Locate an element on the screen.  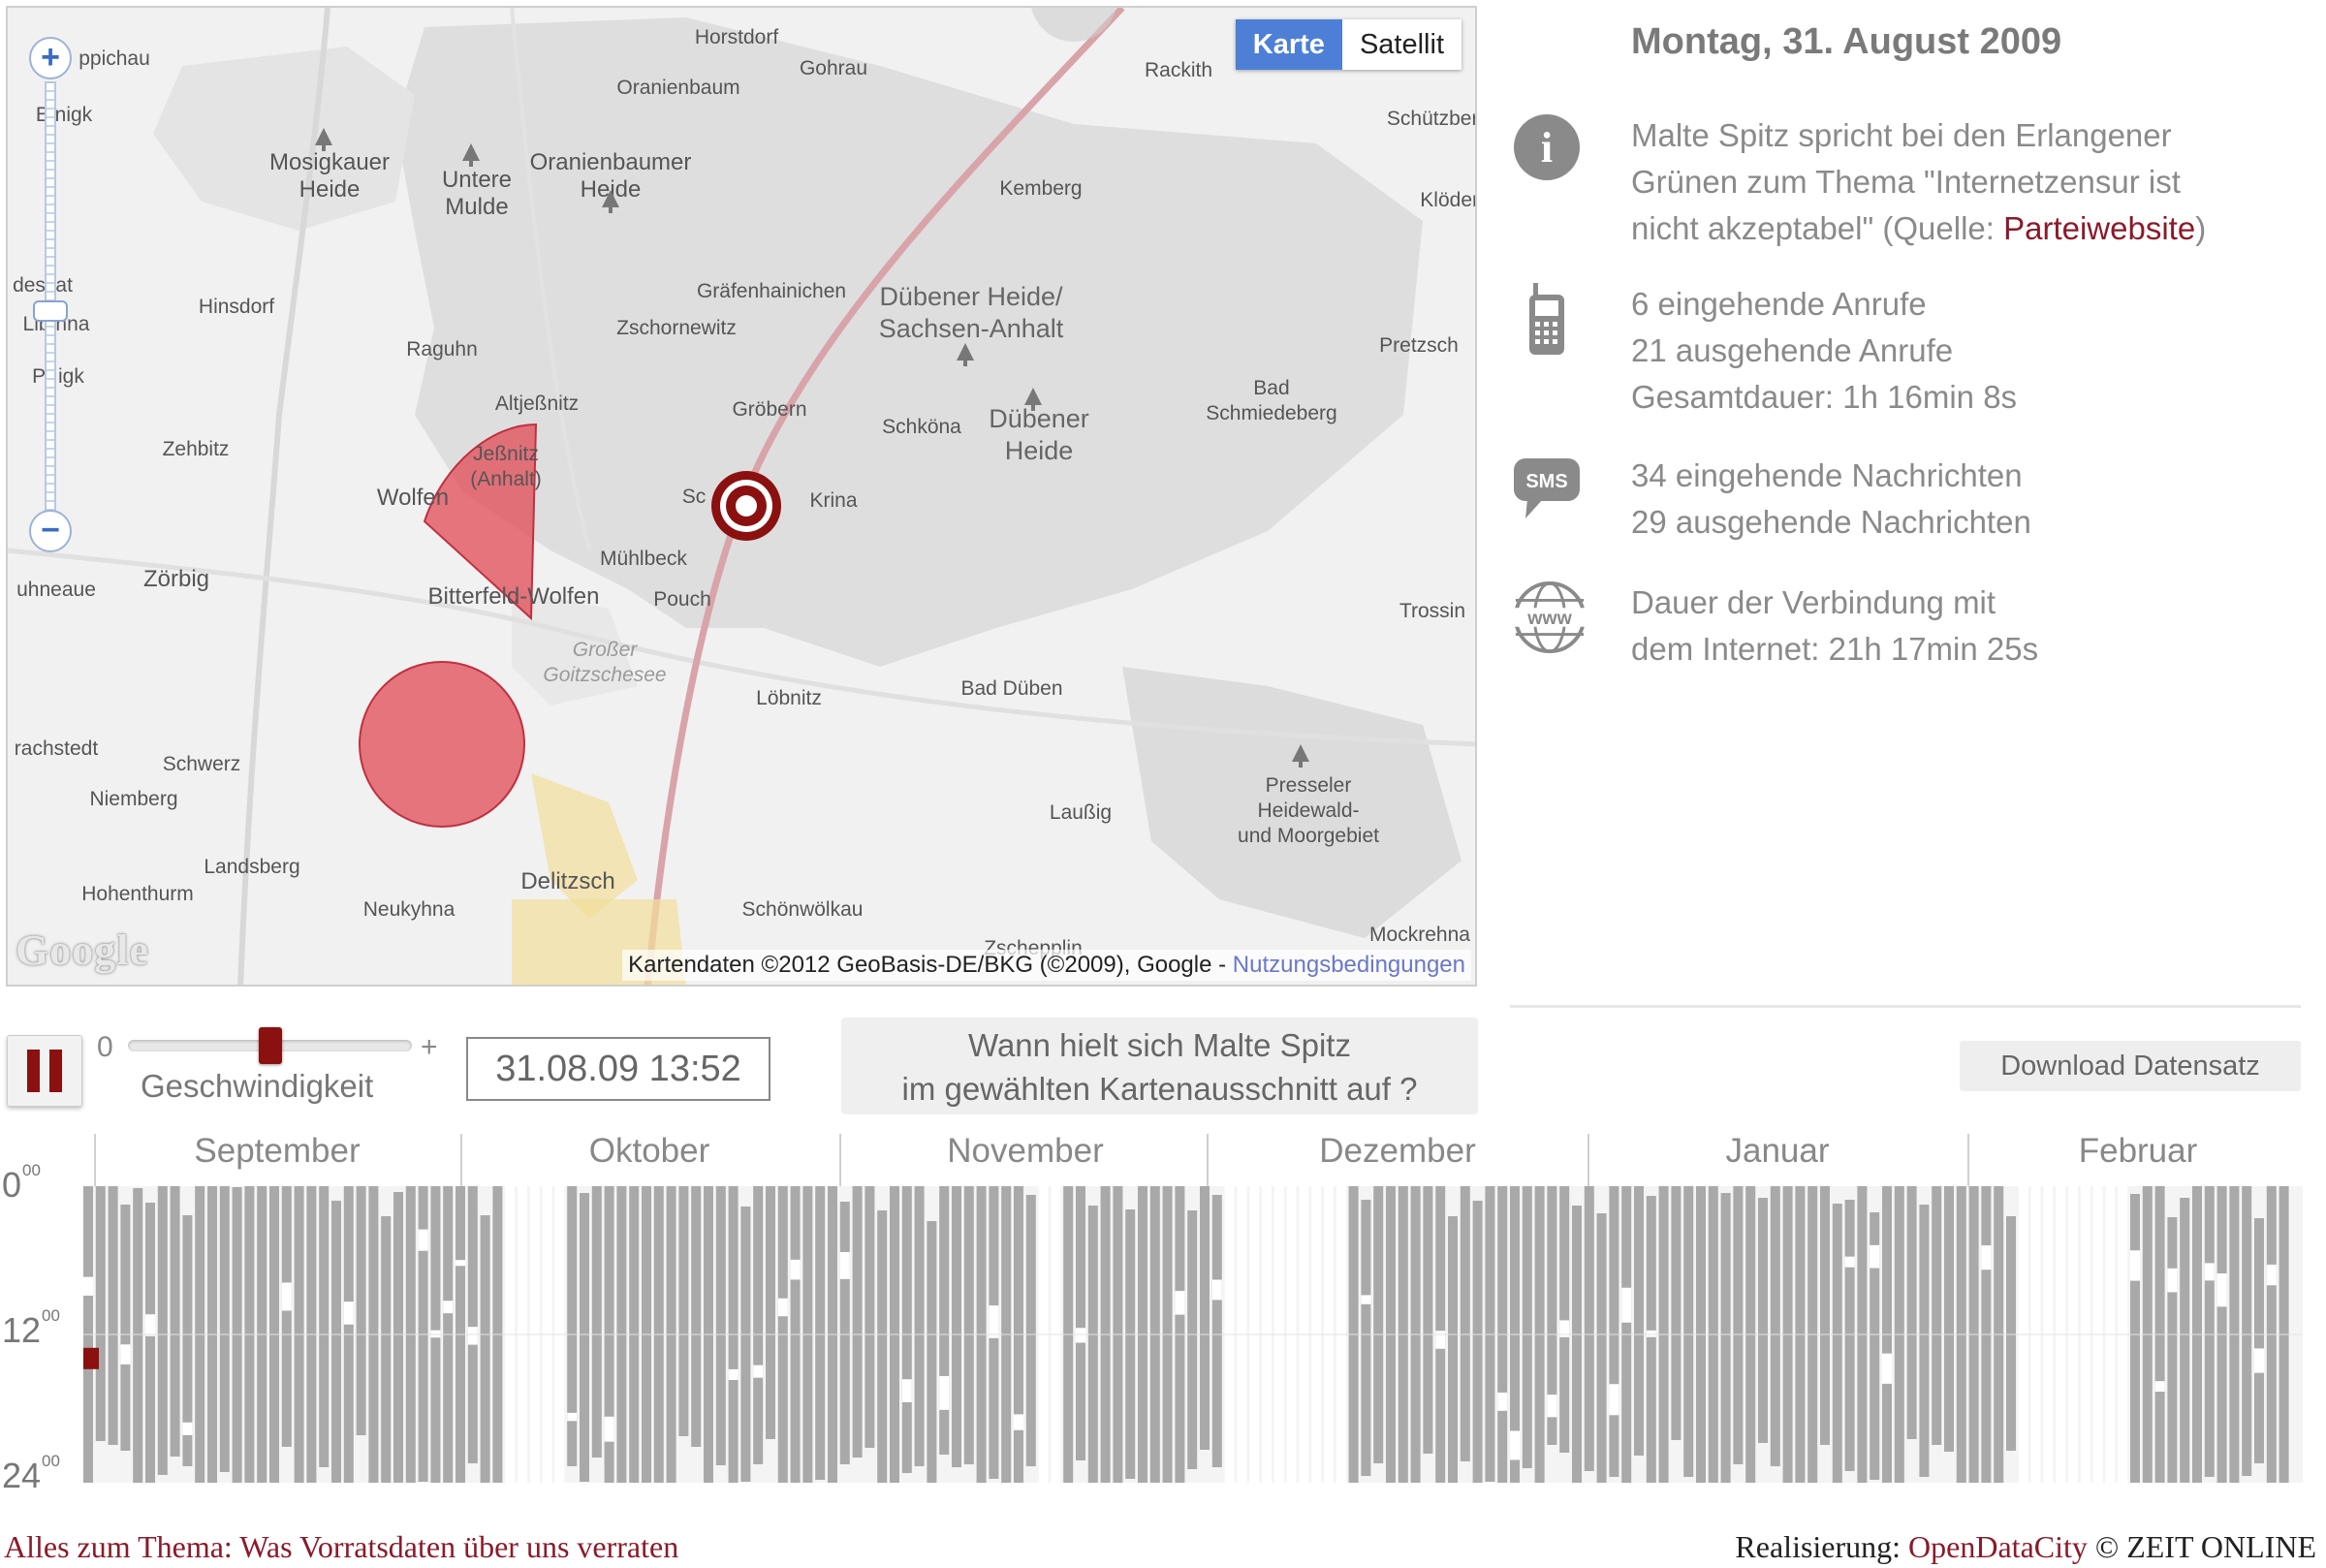
speed-slider is located at coordinates (270, 1046).